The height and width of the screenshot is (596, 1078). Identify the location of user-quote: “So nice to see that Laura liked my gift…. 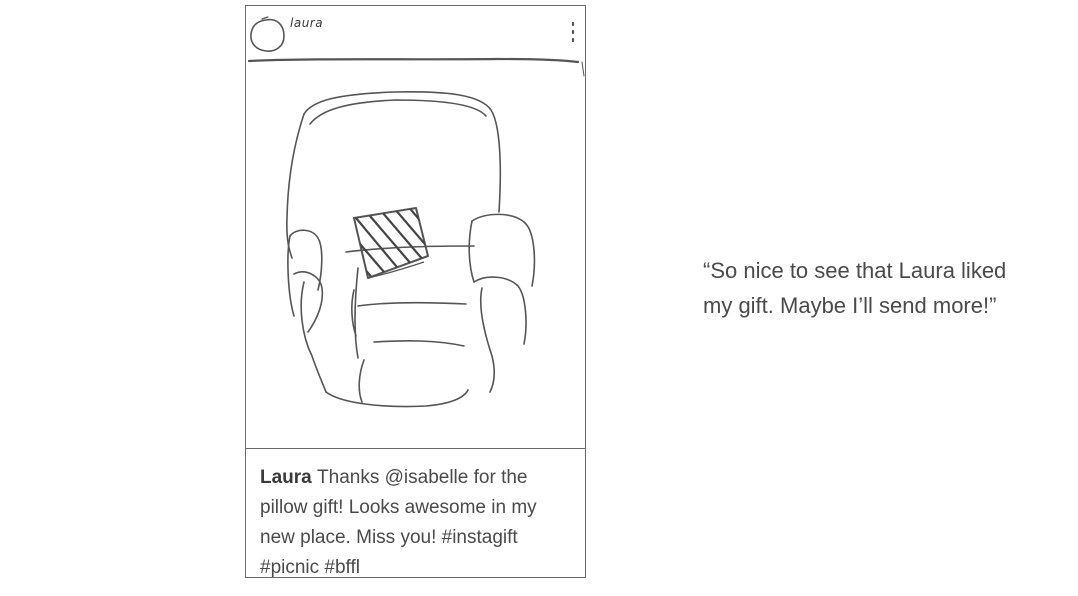
(855, 288).